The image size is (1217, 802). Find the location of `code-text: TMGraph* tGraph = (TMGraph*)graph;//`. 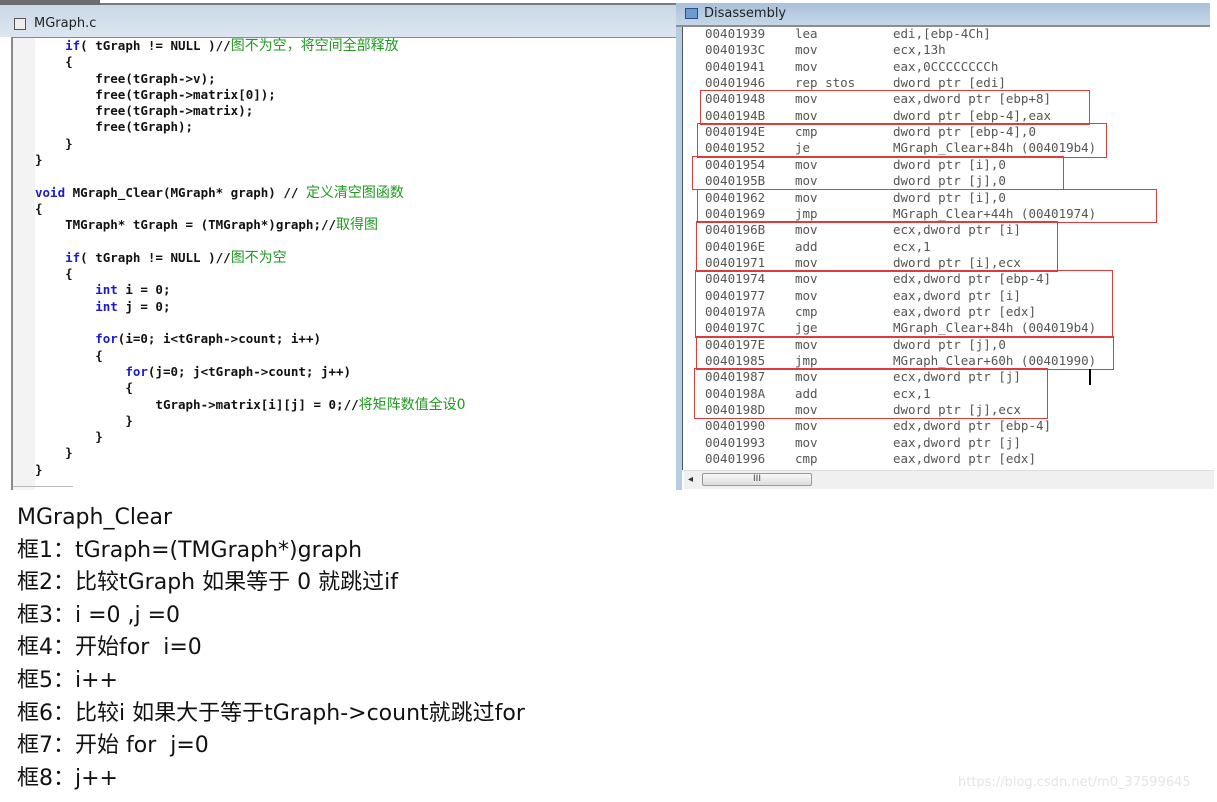

code-text: TMGraph* tGraph = (TMGraph*)graph;// is located at coordinates (201, 225).